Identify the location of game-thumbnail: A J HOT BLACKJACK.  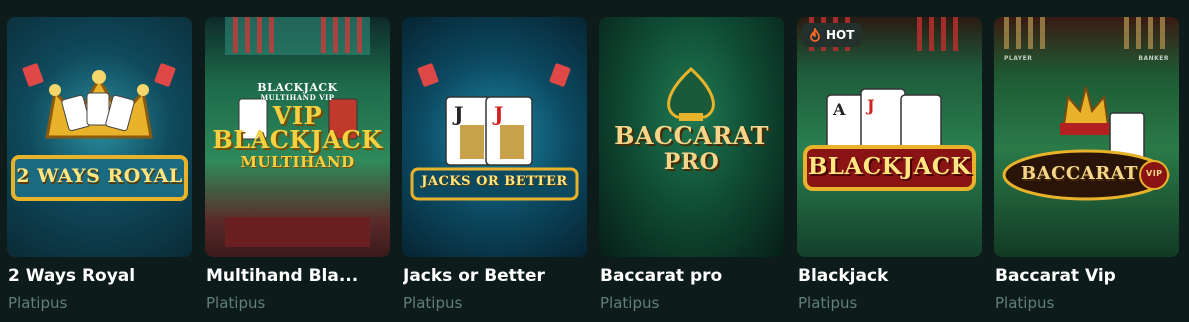
(889, 137).